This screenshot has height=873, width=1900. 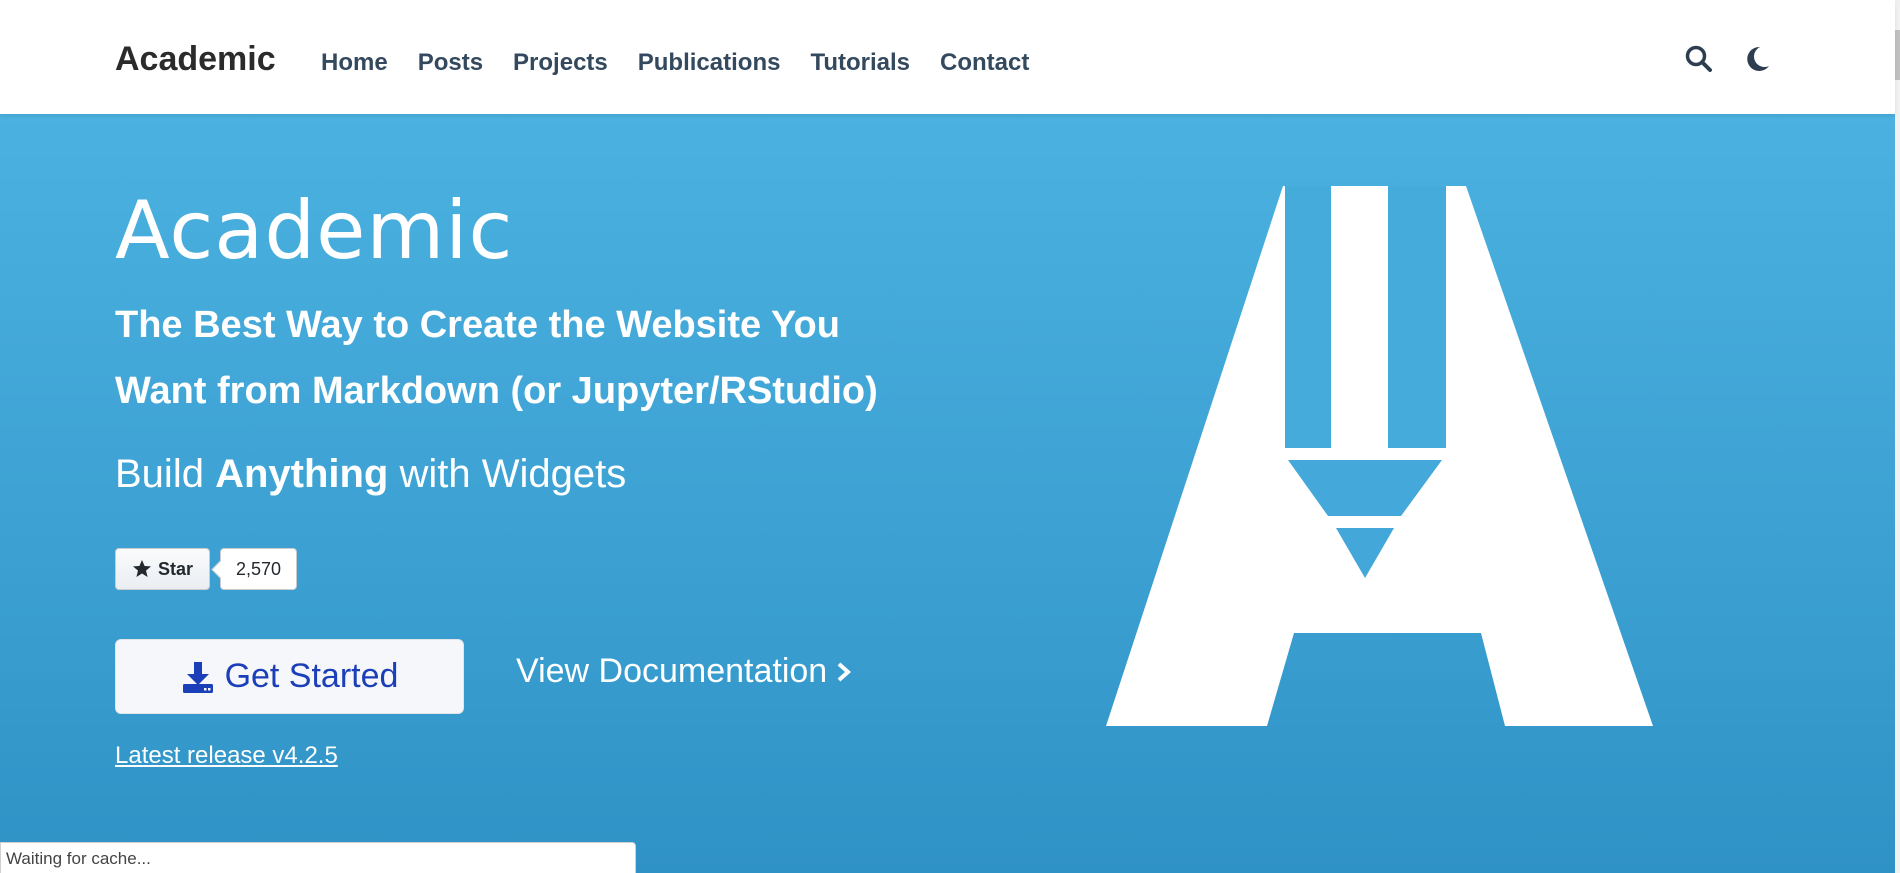 I want to click on github-star-button: Star, so click(x=163, y=569).